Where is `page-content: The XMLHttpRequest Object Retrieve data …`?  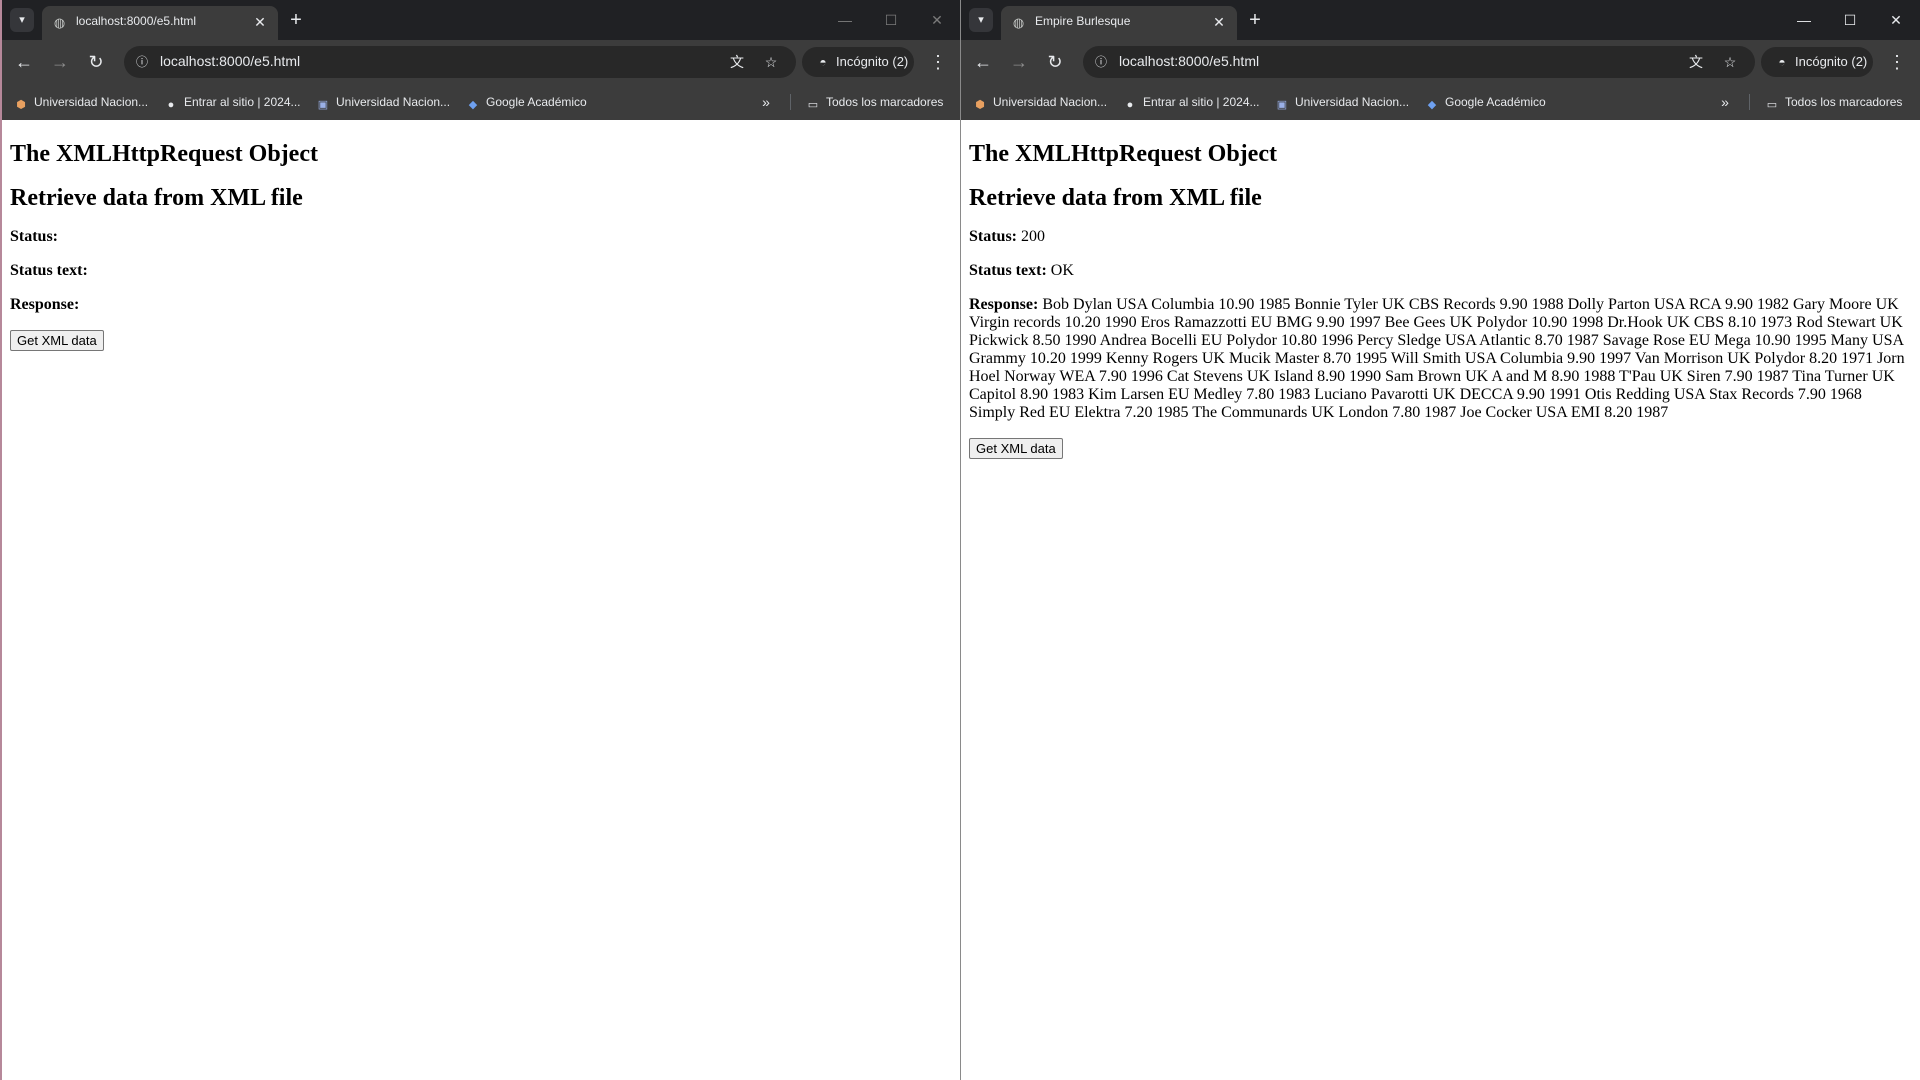 page-content: The XMLHttpRequest Object Retrieve data … is located at coordinates (481, 239).